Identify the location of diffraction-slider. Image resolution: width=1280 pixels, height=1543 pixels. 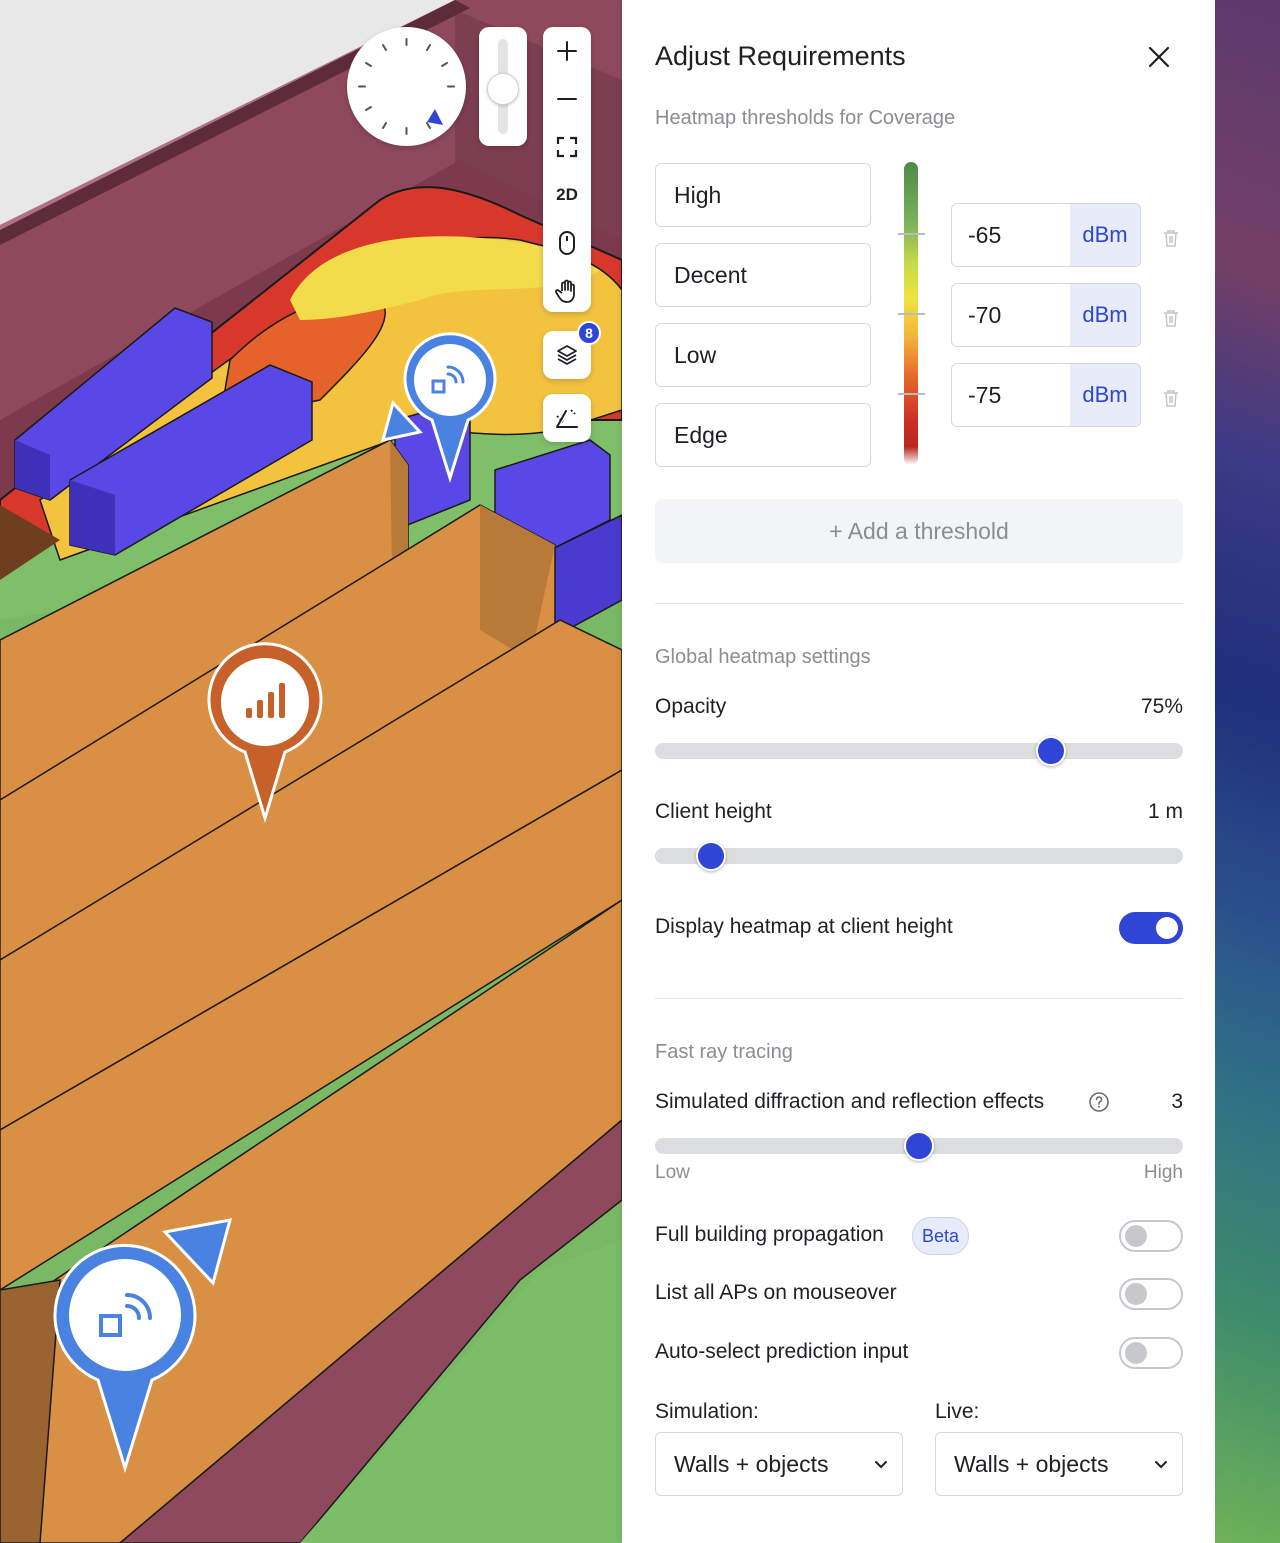
(919, 1146).